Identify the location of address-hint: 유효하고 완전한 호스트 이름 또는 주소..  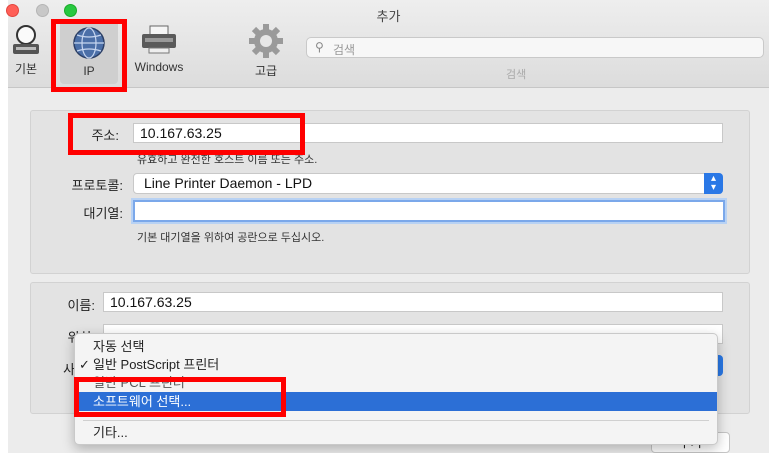
(227, 160).